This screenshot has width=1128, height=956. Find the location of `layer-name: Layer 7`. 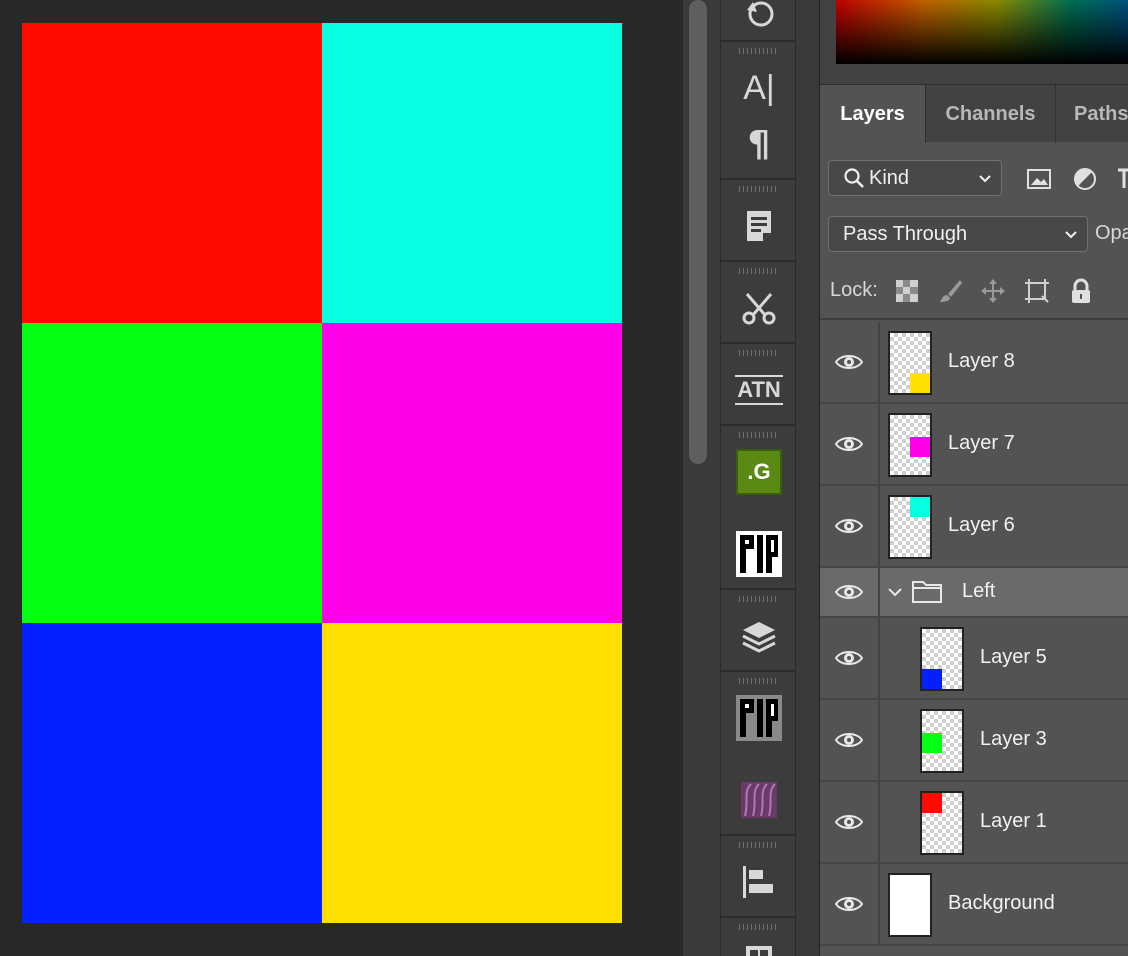

layer-name: Layer 7 is located at coordinates (981, 443).